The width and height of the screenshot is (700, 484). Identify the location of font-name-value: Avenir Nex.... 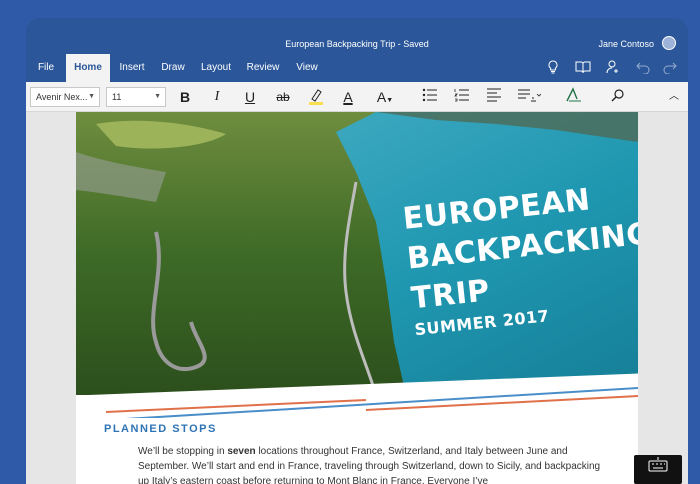
(62, 97).